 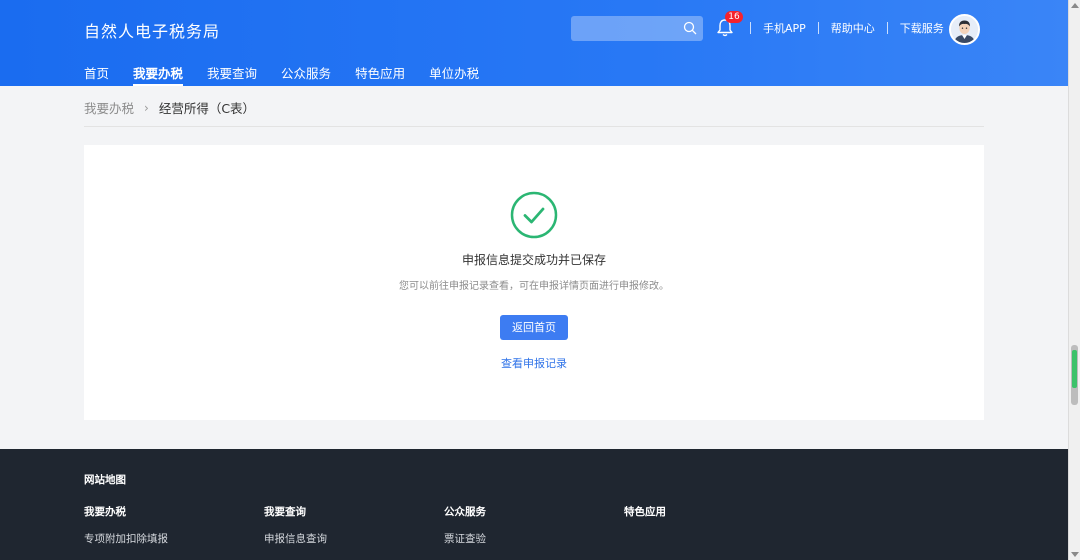 What do you see at coordinates (126, 511) in the screenshot?
I see `footer-column-heading: 我要办税` at bounding box center [126, 511].